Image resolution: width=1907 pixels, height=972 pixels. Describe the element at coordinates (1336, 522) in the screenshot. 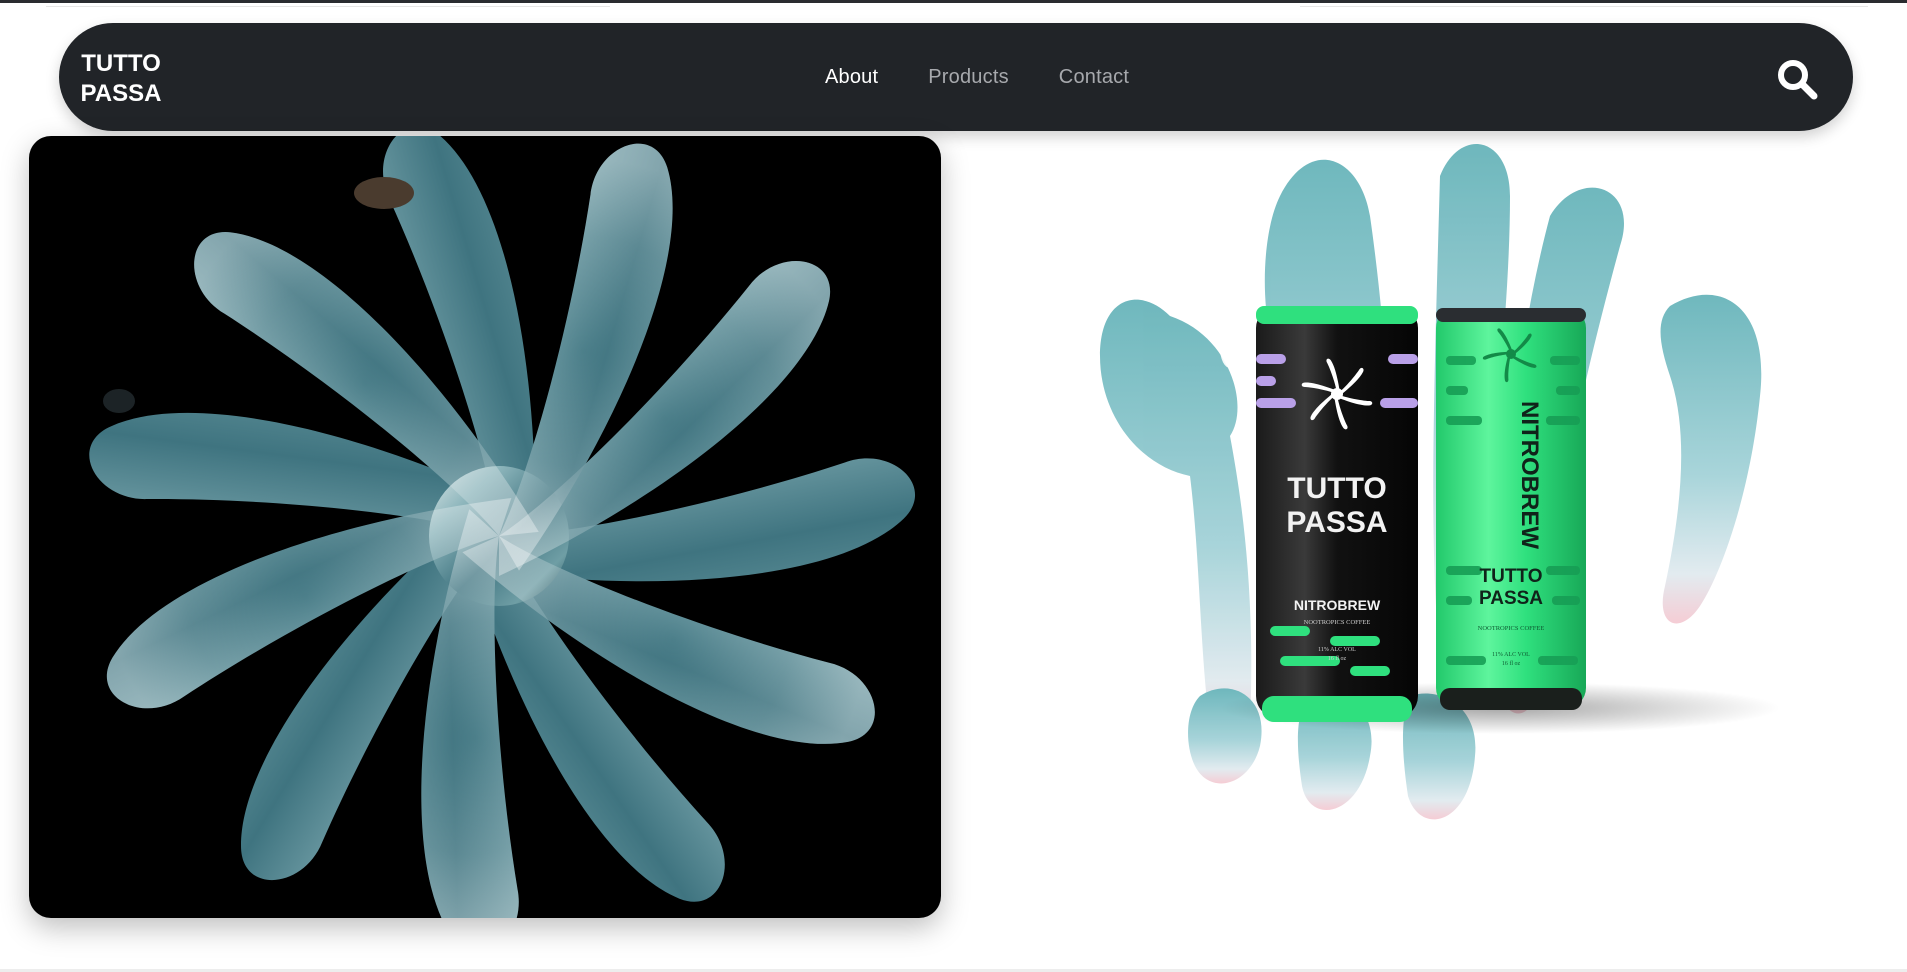

I see `can-black-brand-2: PASSA` at that location.